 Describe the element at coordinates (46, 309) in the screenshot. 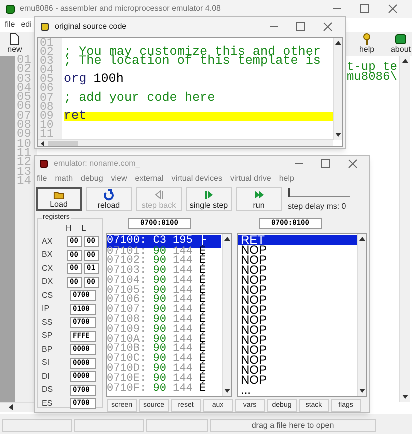

I see `register-label: IP` at that location.